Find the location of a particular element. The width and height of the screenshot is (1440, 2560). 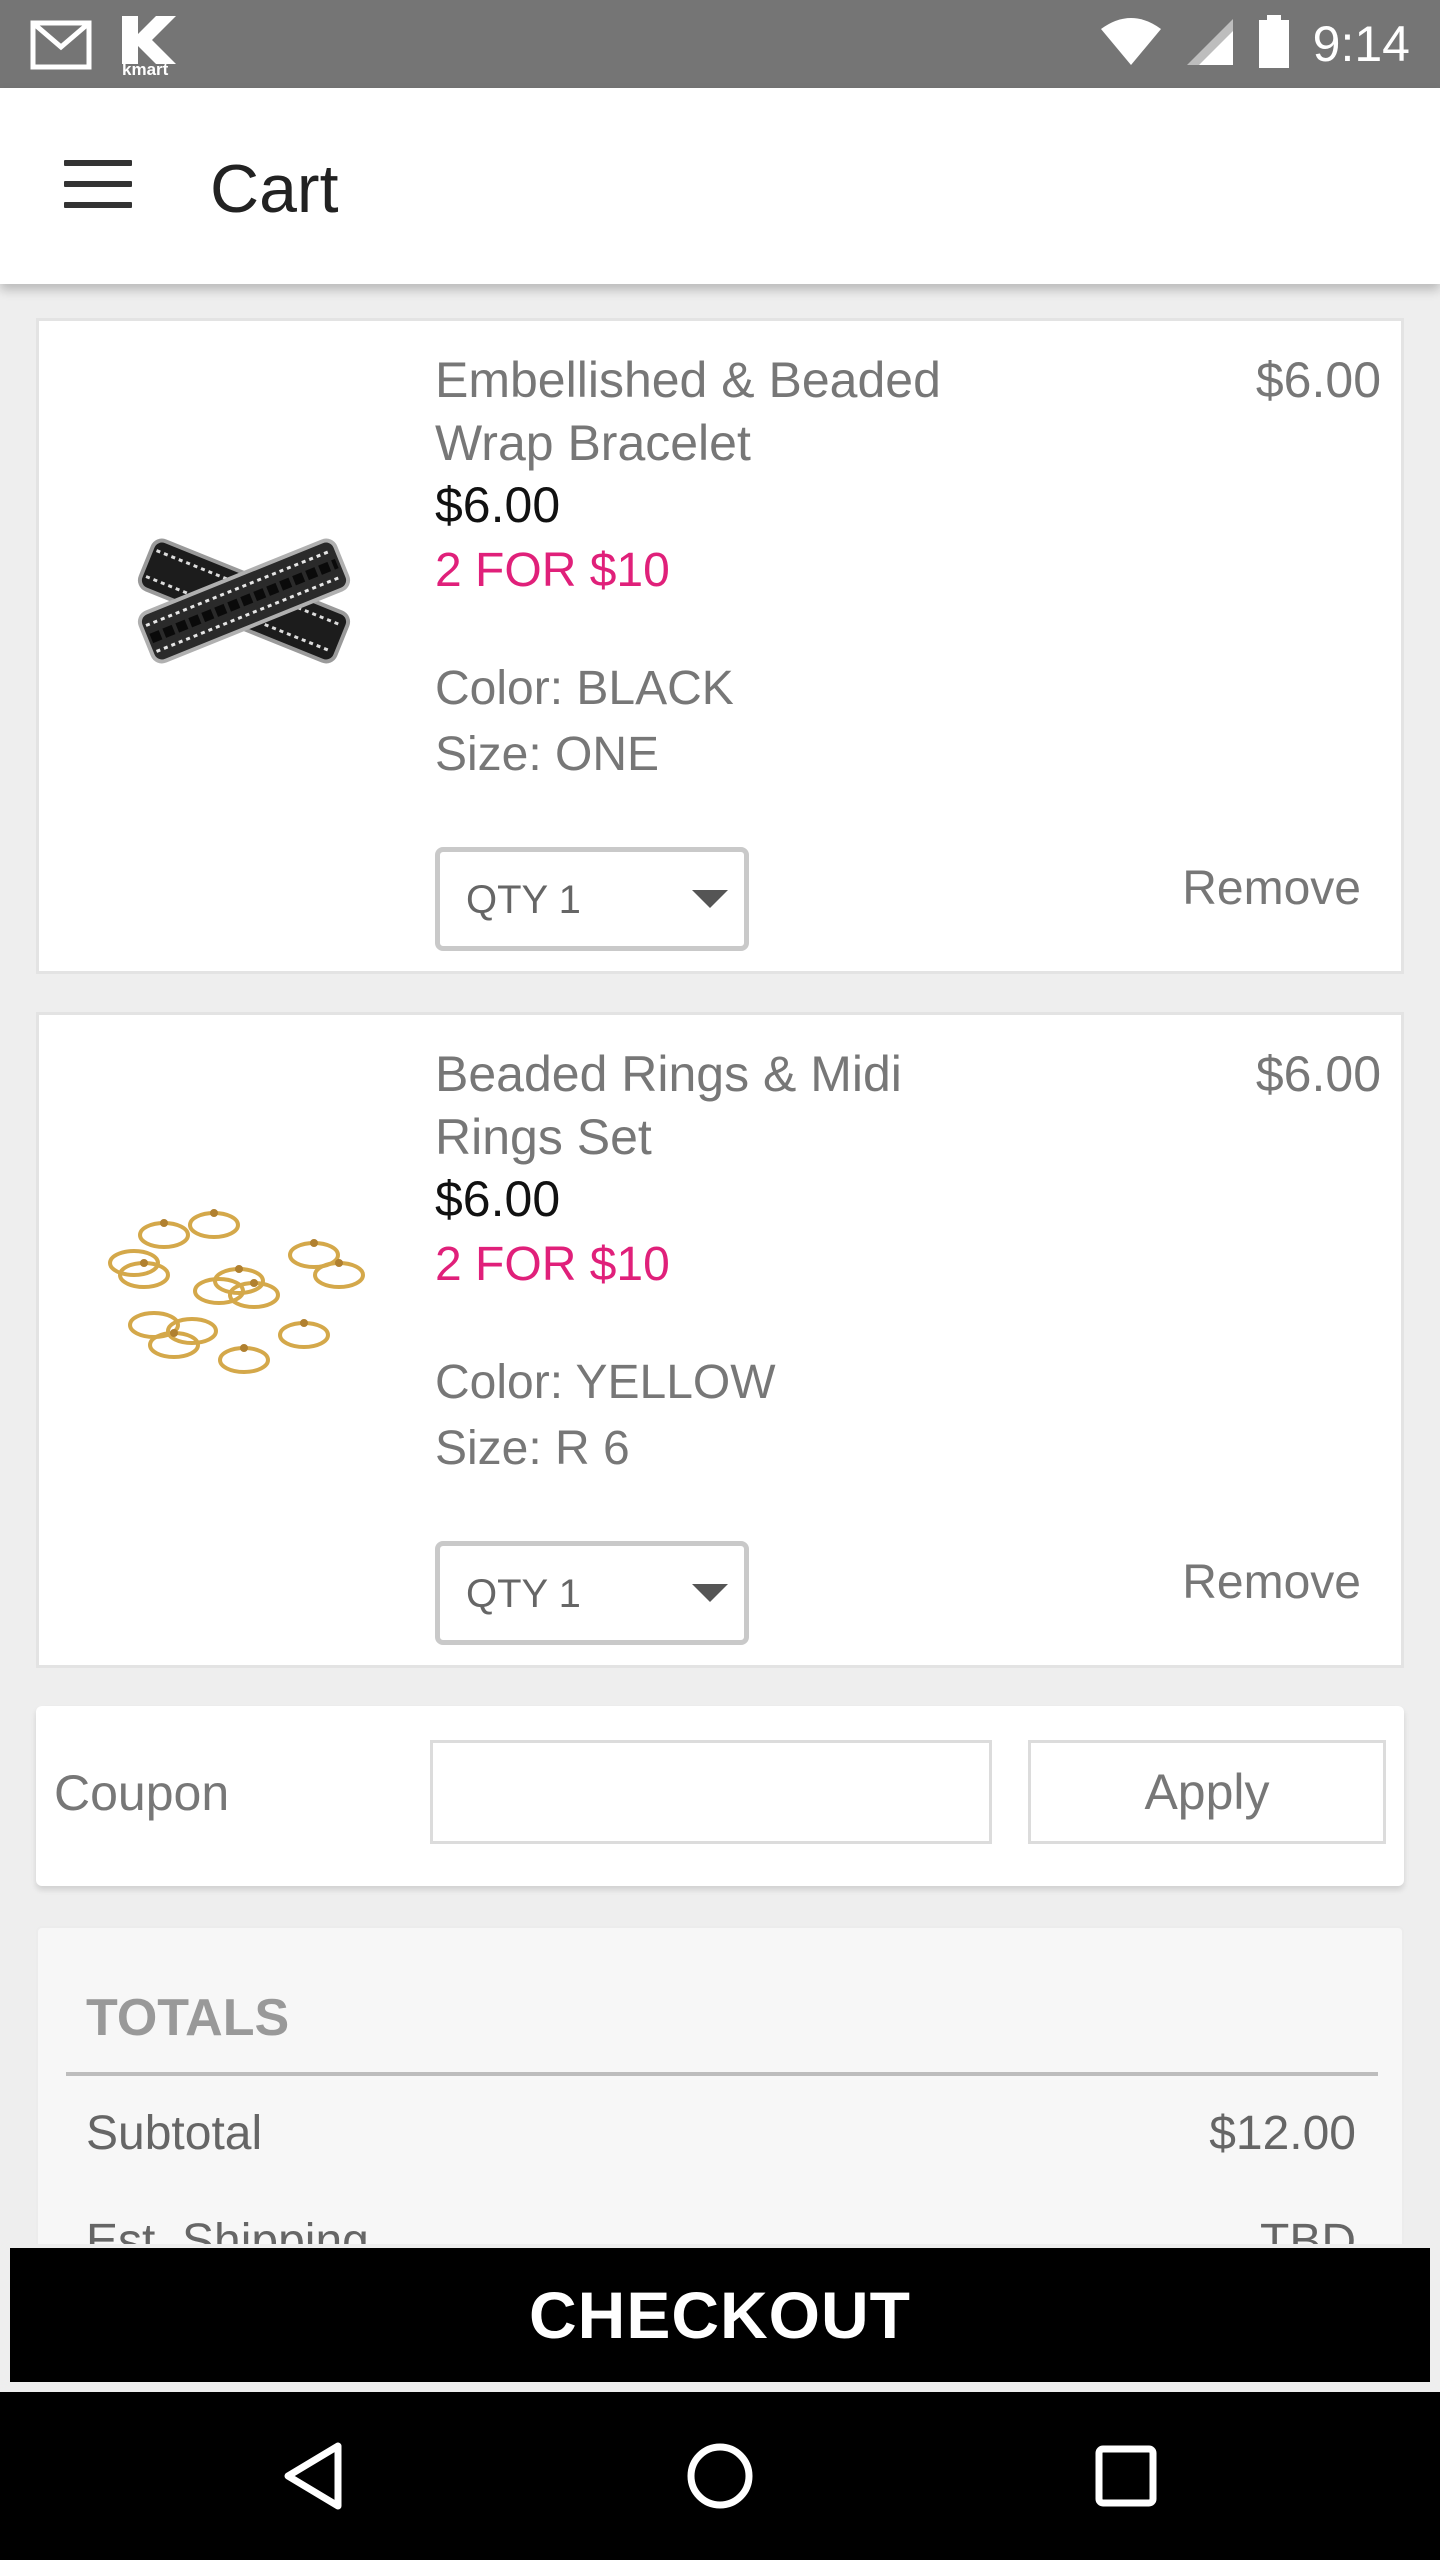

totals-heading: TOTALS is located at coordinates (188, 2018).